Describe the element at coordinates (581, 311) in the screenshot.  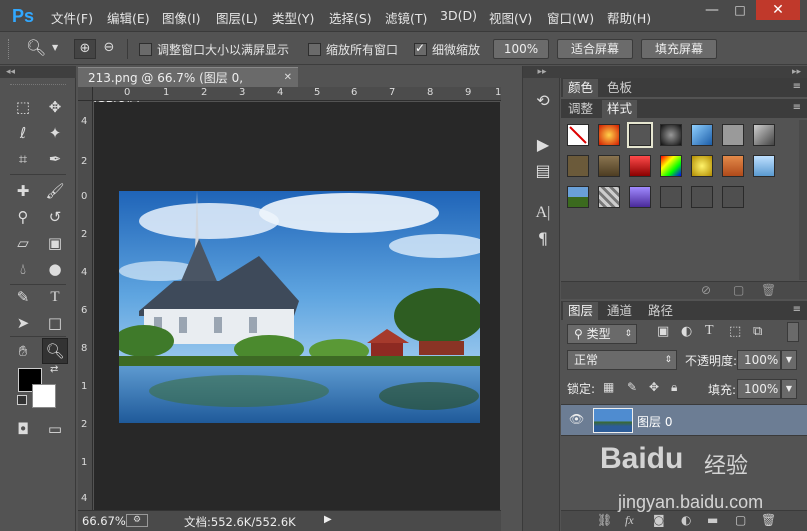
I see `tab-layers: 图层` at that location.